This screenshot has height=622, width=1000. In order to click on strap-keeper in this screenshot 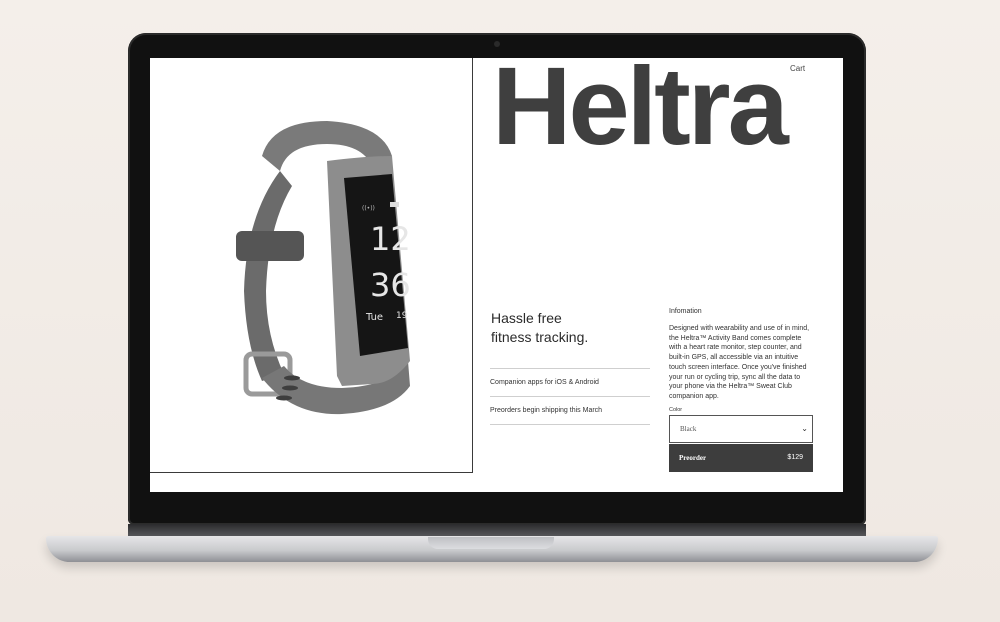, I will do `click(270, 246)`.